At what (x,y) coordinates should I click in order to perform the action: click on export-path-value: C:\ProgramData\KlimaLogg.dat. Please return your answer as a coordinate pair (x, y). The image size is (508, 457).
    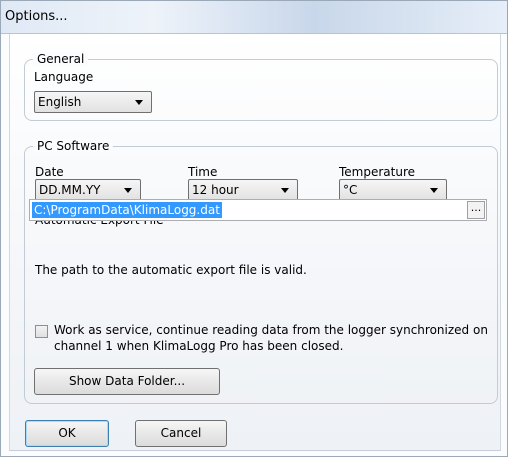
    Looking at the image, I should click on (127, 210).